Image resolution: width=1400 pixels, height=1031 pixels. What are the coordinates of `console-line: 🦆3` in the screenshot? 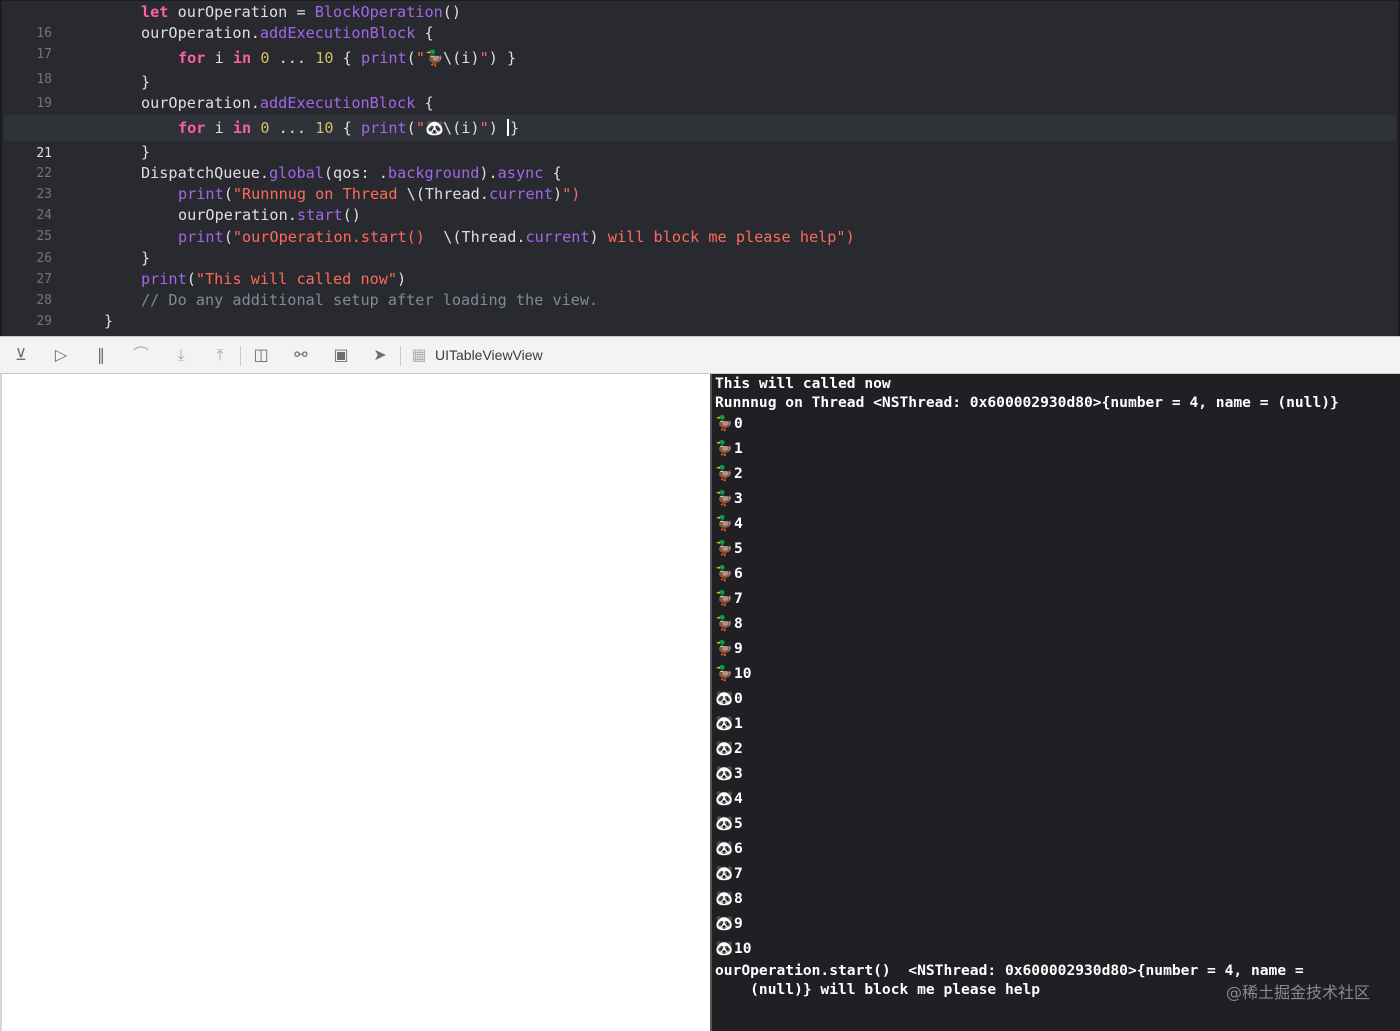 It's located at (728, 498).